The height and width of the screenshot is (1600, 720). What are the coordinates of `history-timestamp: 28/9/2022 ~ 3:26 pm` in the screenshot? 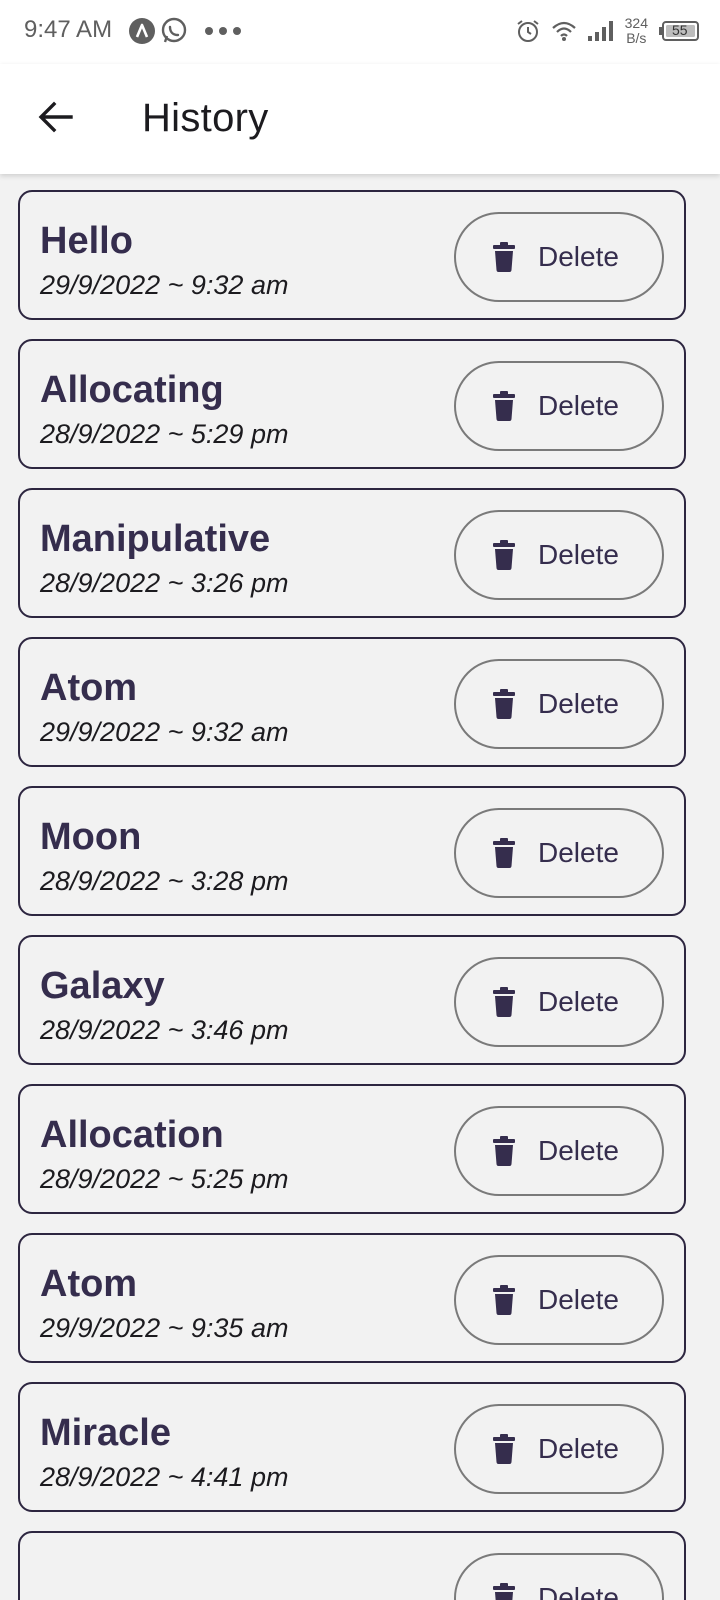 It's located at (164, 583).